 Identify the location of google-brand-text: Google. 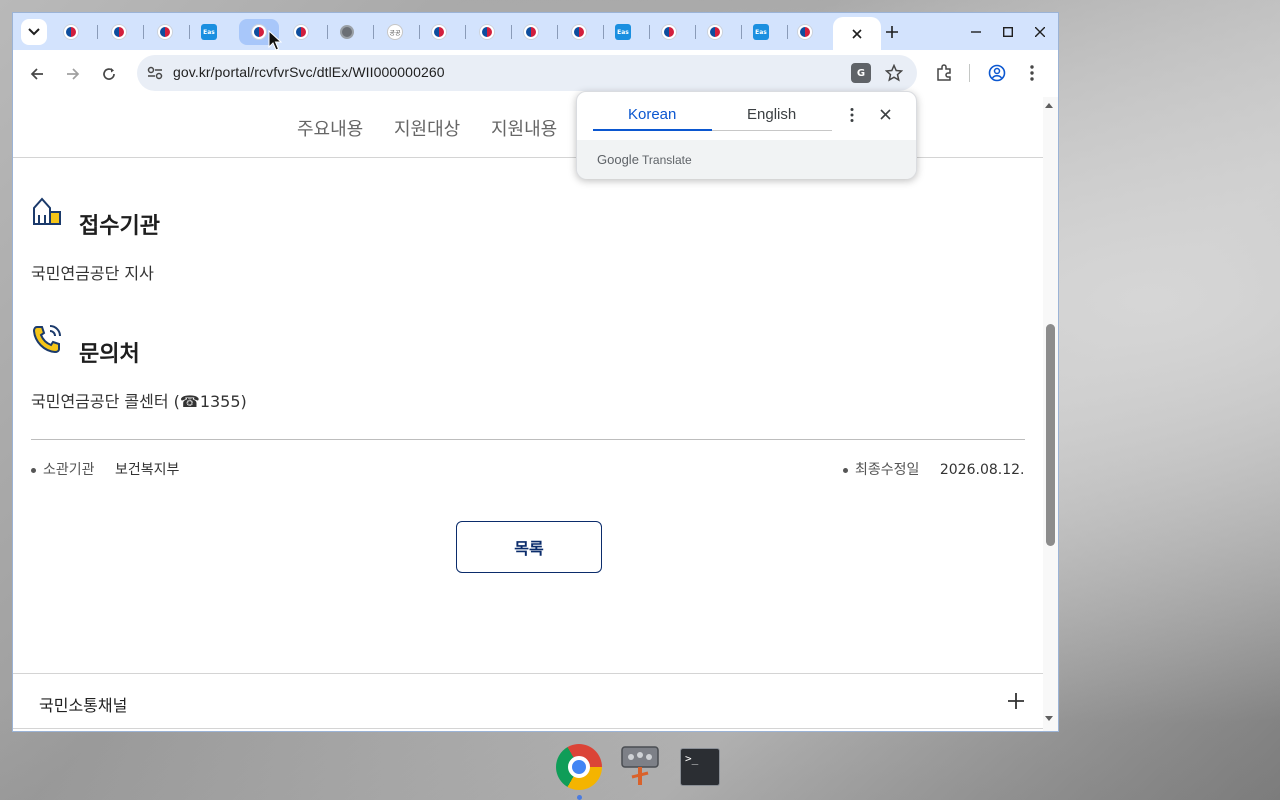
(618, 159).